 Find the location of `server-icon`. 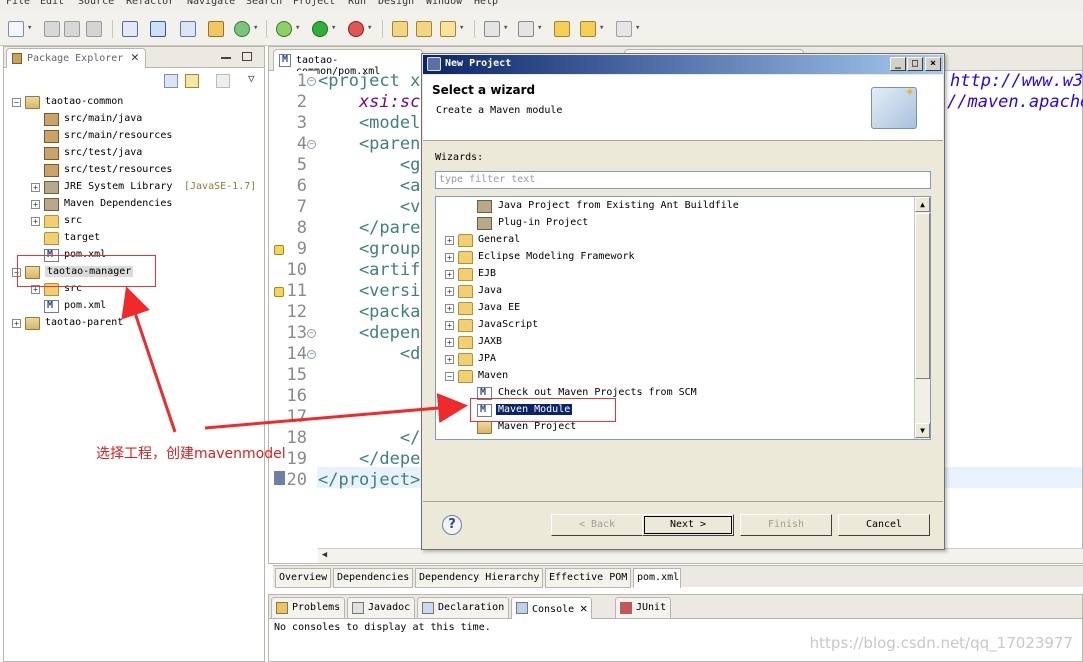

server-icon is located at coordinates (130, 29).